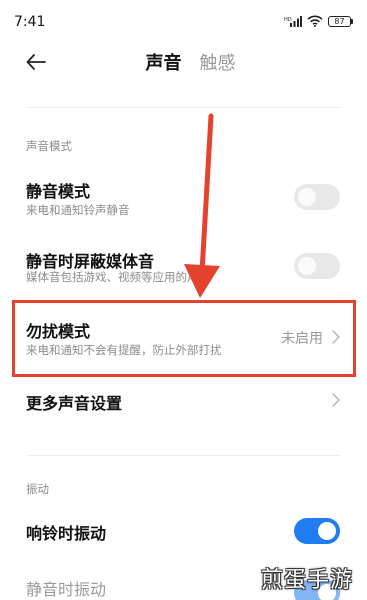 This screenshot has height=600, width=367. What do you see at coordinates (183, 198) in the screenshot?
I see `row-silent-mode: 静音模式 来电和通知铃声静音` at bounding box center [183, 198].